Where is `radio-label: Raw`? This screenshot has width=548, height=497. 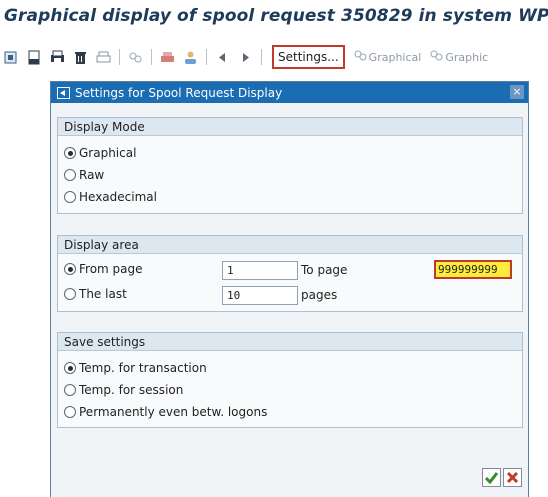
radio-label: Raw is located at coordinates (92, 175).